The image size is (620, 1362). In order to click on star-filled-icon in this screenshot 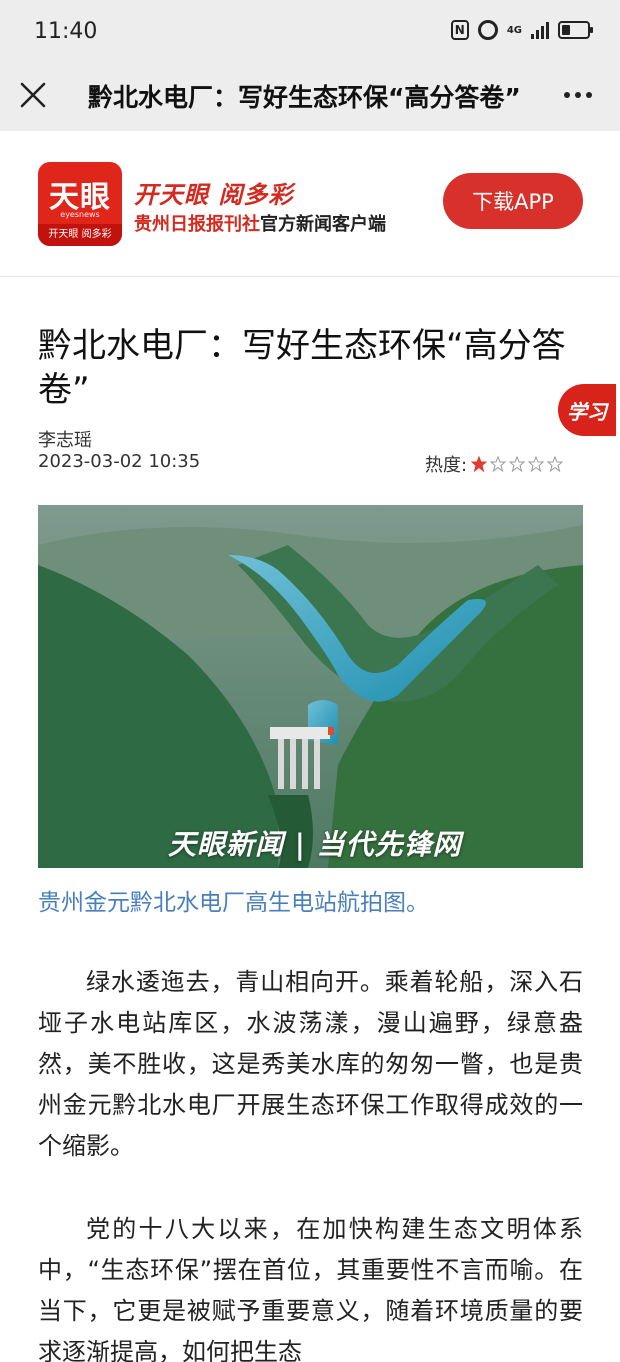, I will do `click(479, 464)`.